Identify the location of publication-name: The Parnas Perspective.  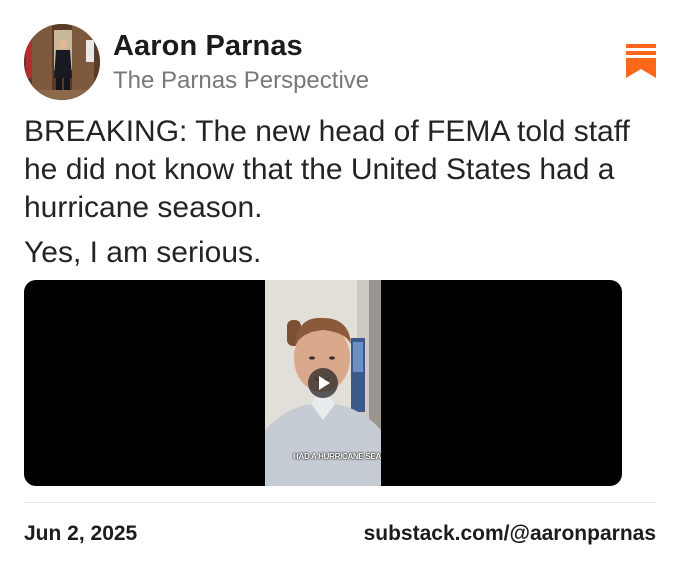
(241, 81).